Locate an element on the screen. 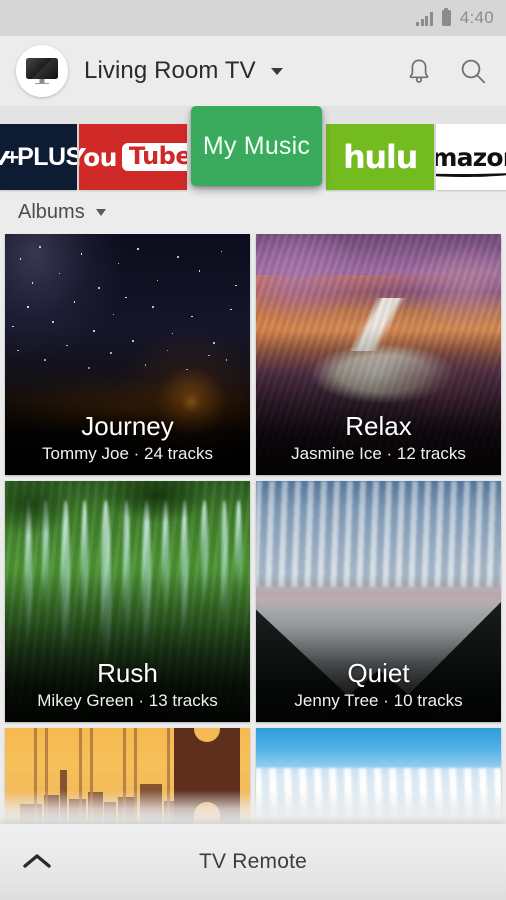 The height and width of the screenshot is (900, 506). cloud-band-decoration is located at coordinates (378, 534).